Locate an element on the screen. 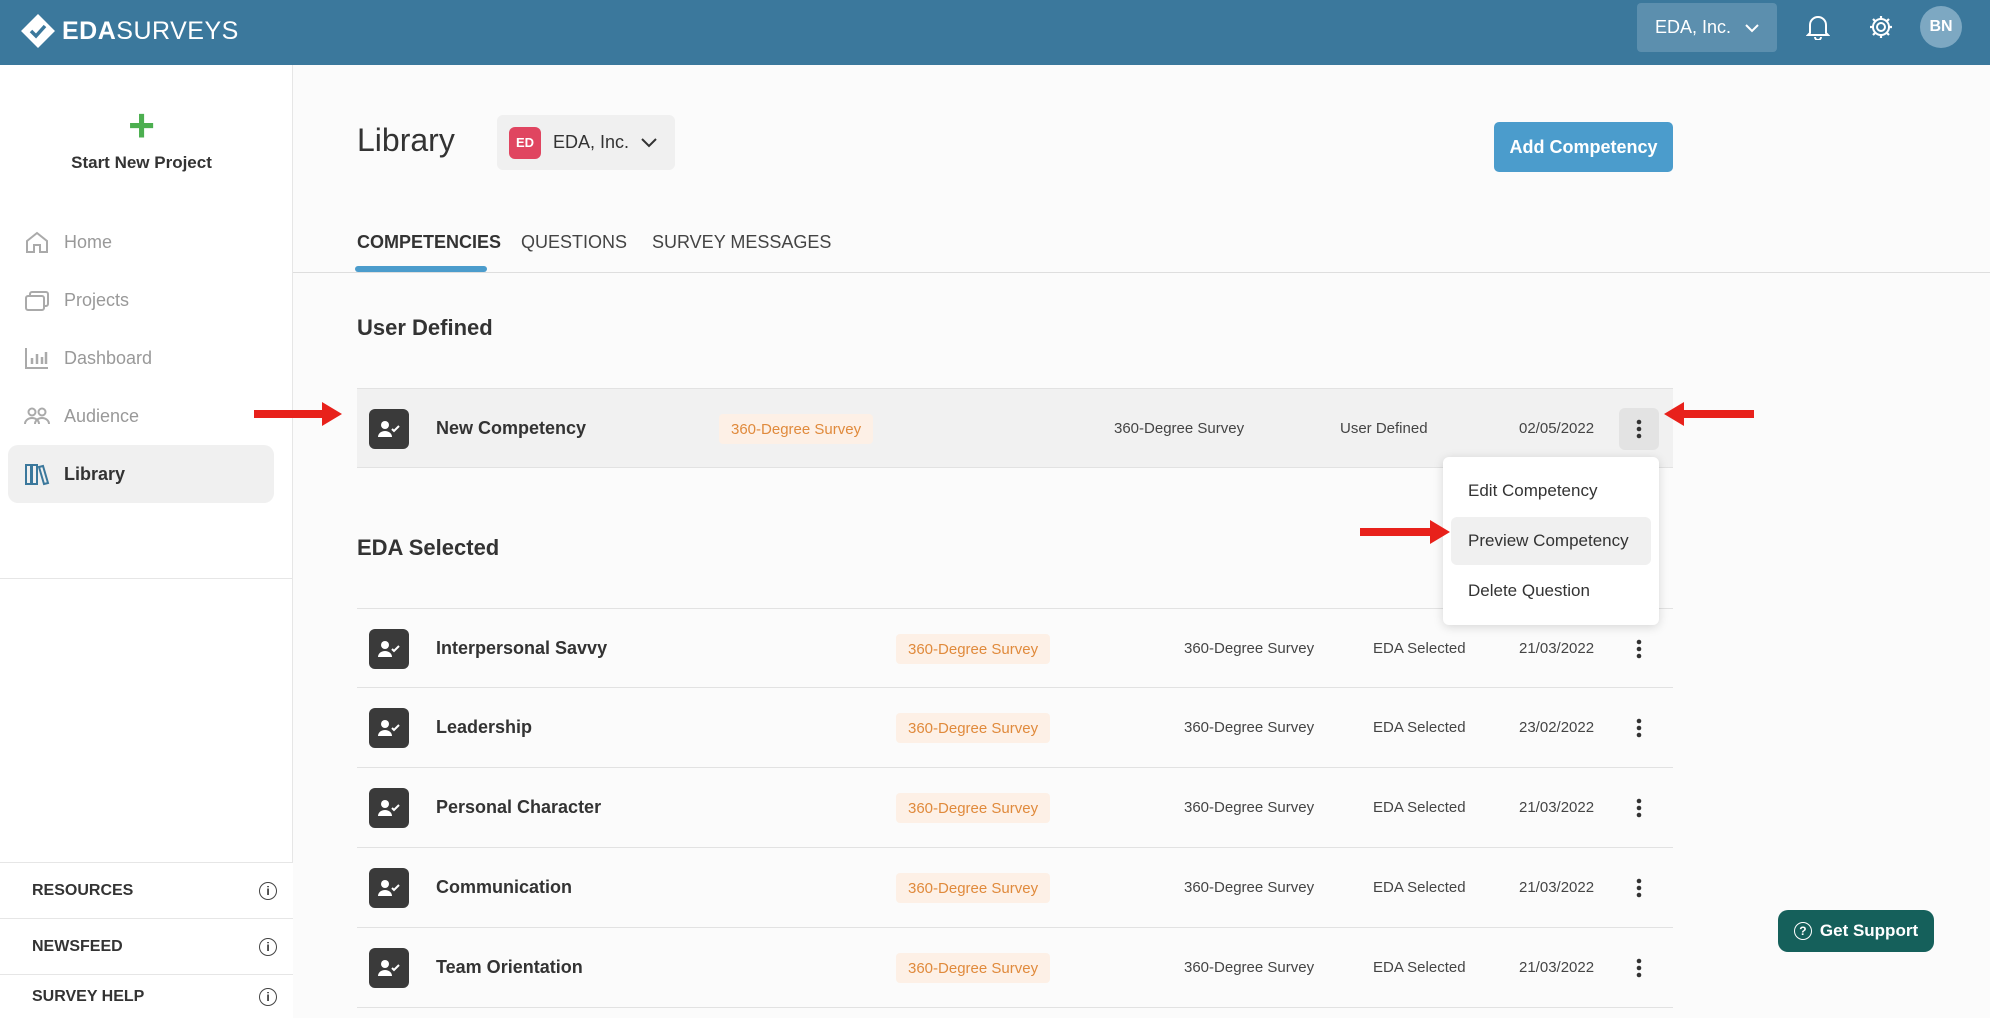  gear-icon is located at coordinates (1881, 27).